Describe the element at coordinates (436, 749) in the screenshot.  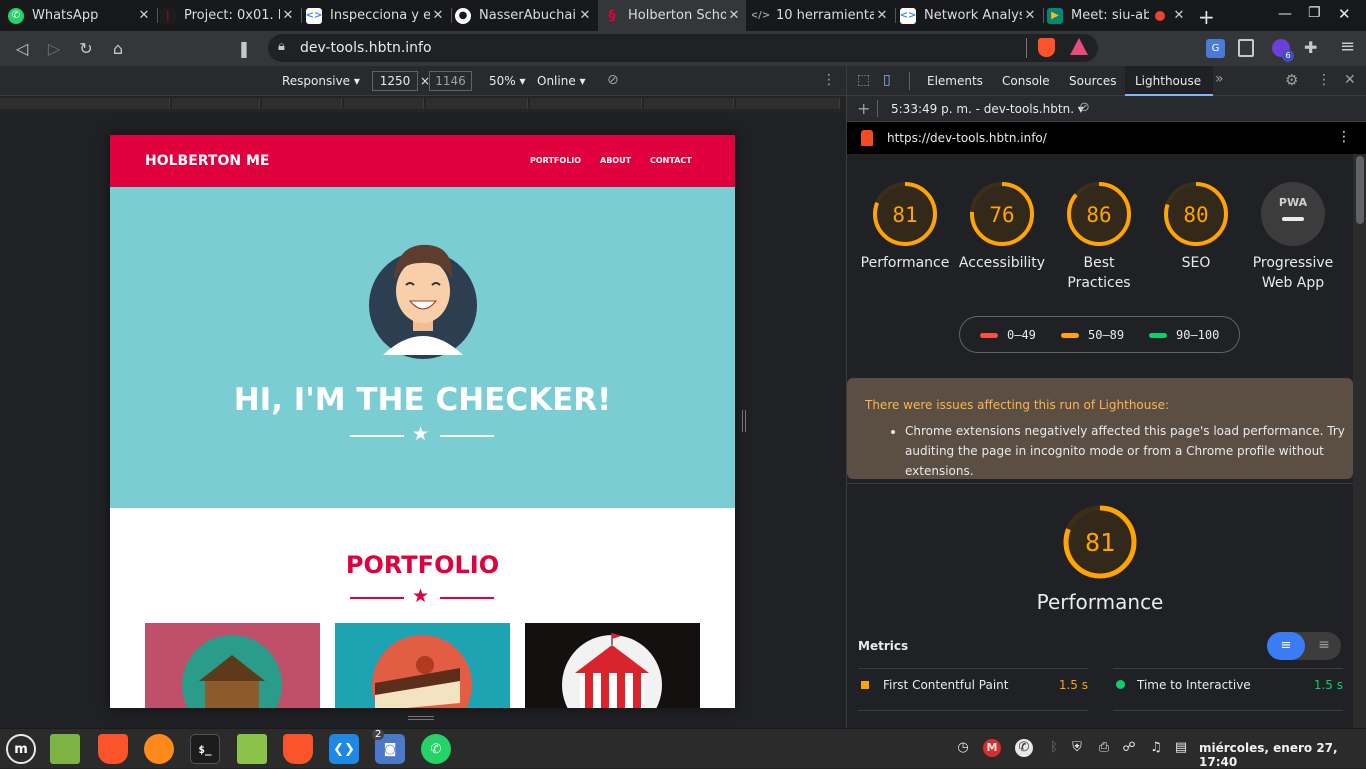
I see `whatsapp-icon: ✆` at that location.